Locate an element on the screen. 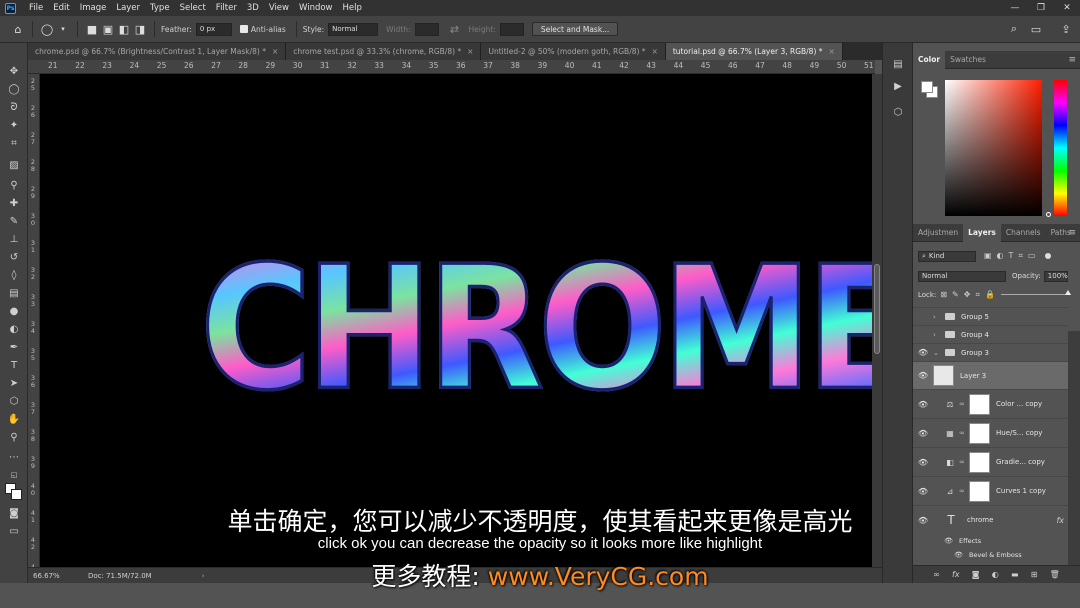  menu-edit: Edit is located at coordinates (61, 8).